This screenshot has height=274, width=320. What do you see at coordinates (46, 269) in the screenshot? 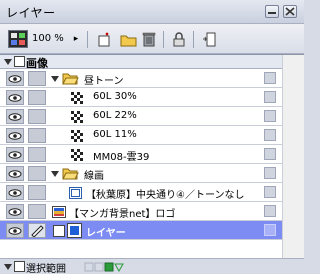
I see `selection-label: 選択範囲` at bounding box center [46, 269].